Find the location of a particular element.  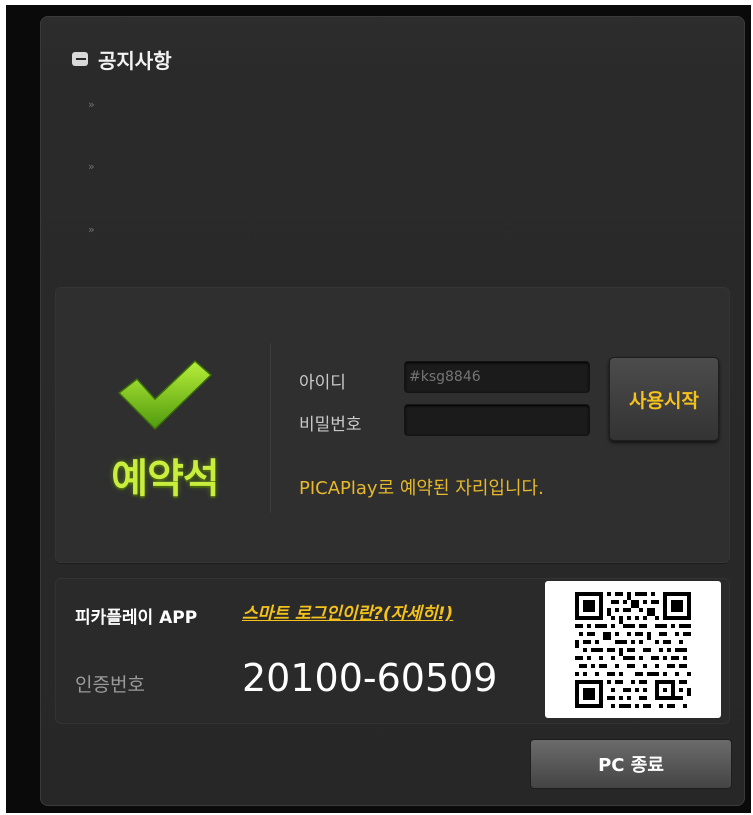

auth-number-label: 인증번호 is located at coordinates (110, 685).